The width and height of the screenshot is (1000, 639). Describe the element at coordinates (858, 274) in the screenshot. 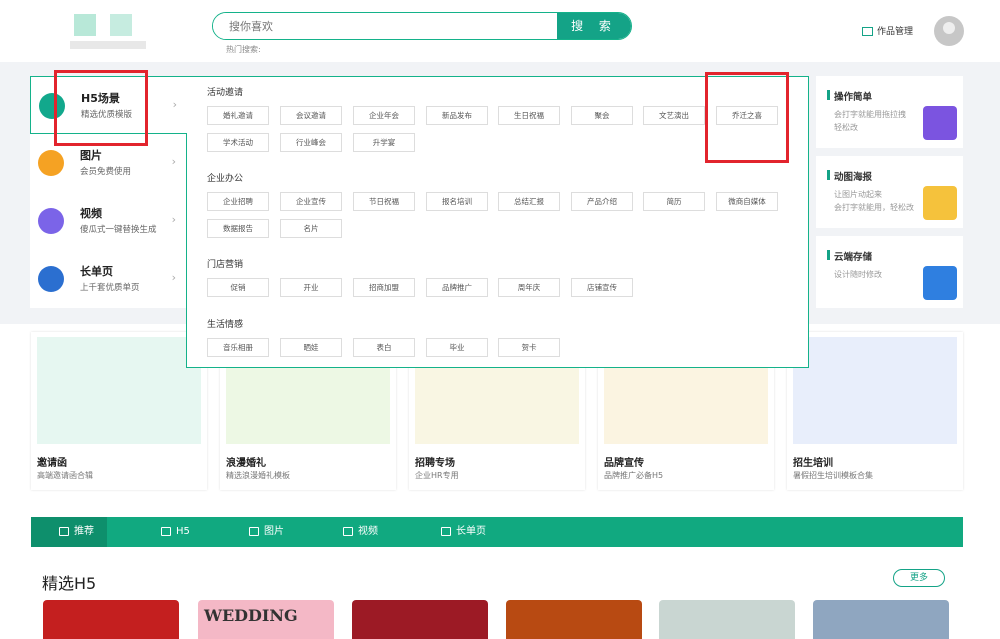

I see `feature-desc: 设计随时修改` at that location.